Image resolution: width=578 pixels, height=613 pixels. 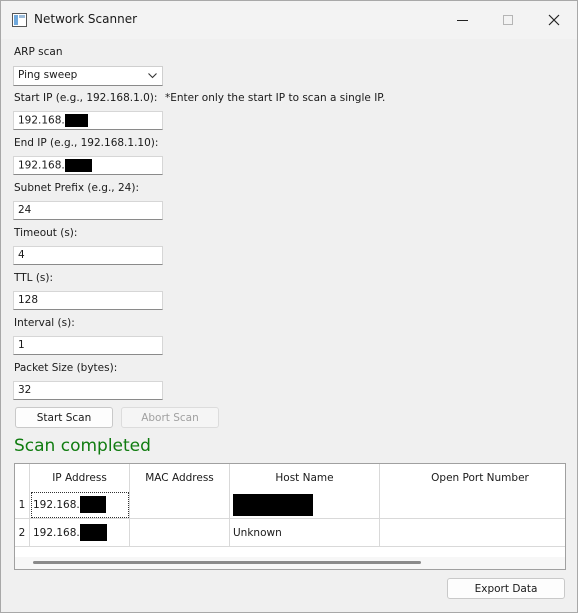 I want to click on maximize-button, so click(x=508, y=20).